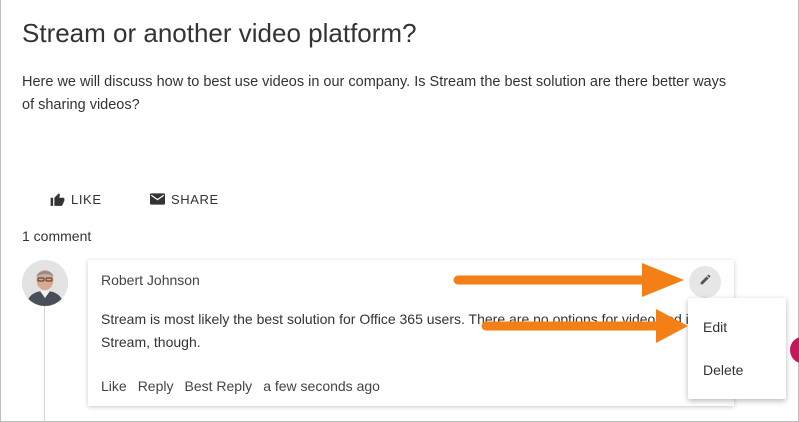  I want to click on menu-item-edit: Edit, so click(715, 327).